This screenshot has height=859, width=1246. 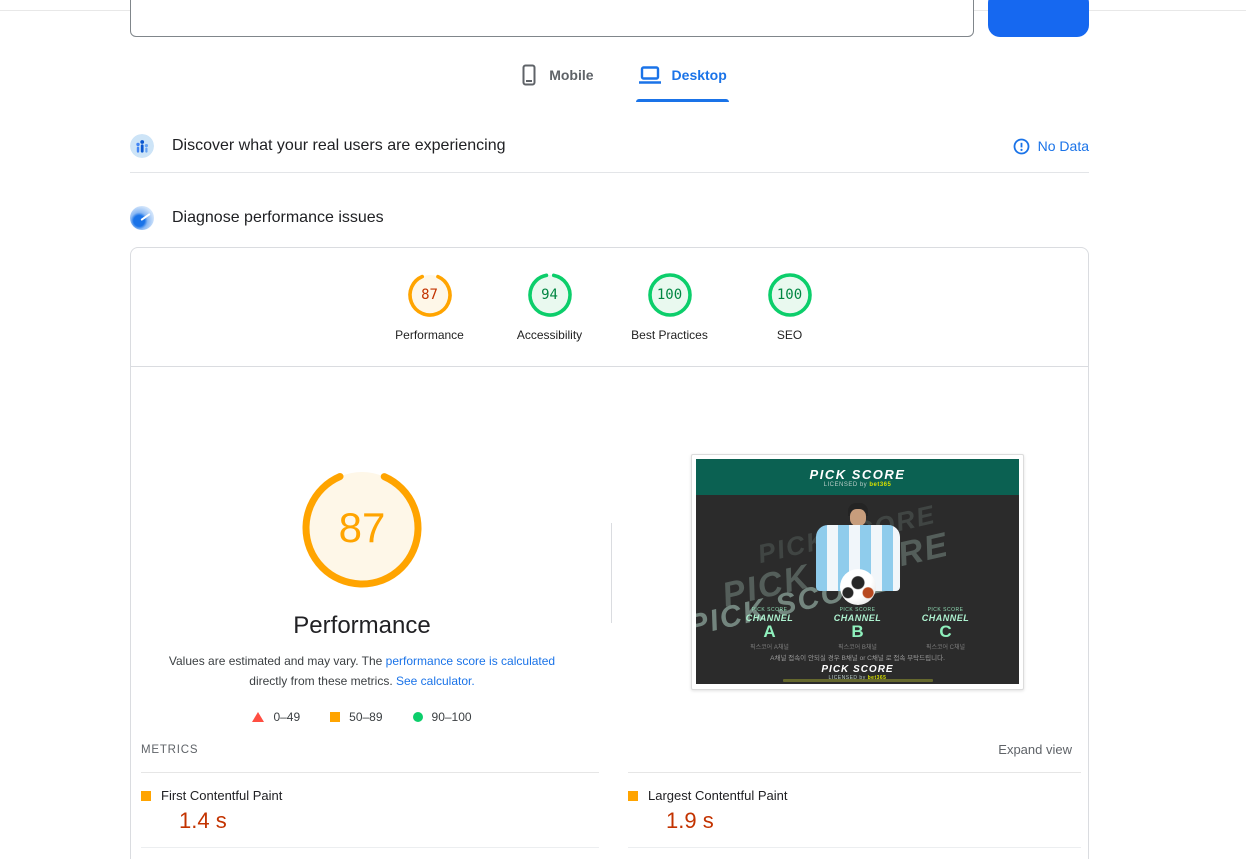 I want to click on real-users-icon, so click(x=142, y=146).